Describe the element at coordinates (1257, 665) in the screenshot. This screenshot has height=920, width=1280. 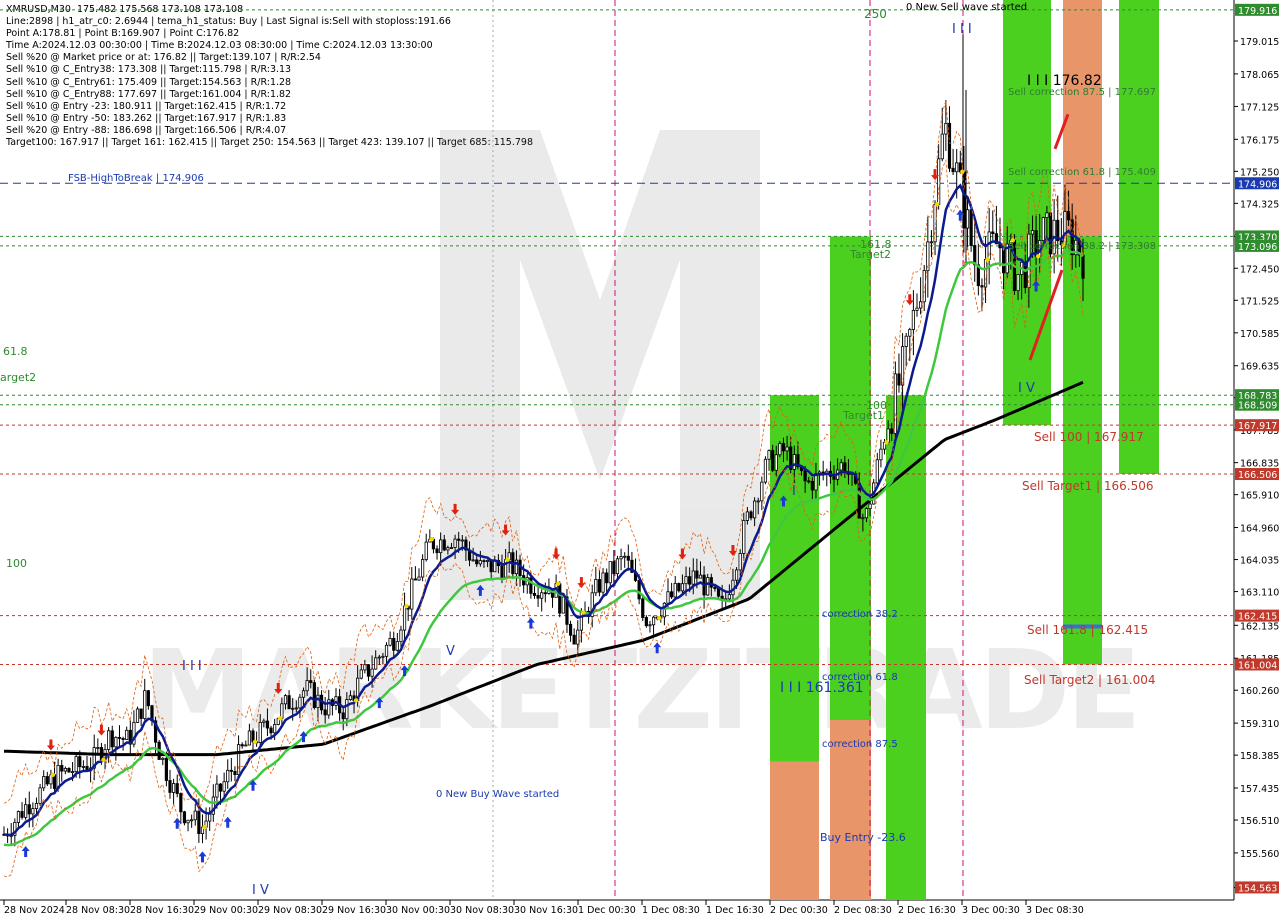
I see `price-tag-label: 161.004` at that location.